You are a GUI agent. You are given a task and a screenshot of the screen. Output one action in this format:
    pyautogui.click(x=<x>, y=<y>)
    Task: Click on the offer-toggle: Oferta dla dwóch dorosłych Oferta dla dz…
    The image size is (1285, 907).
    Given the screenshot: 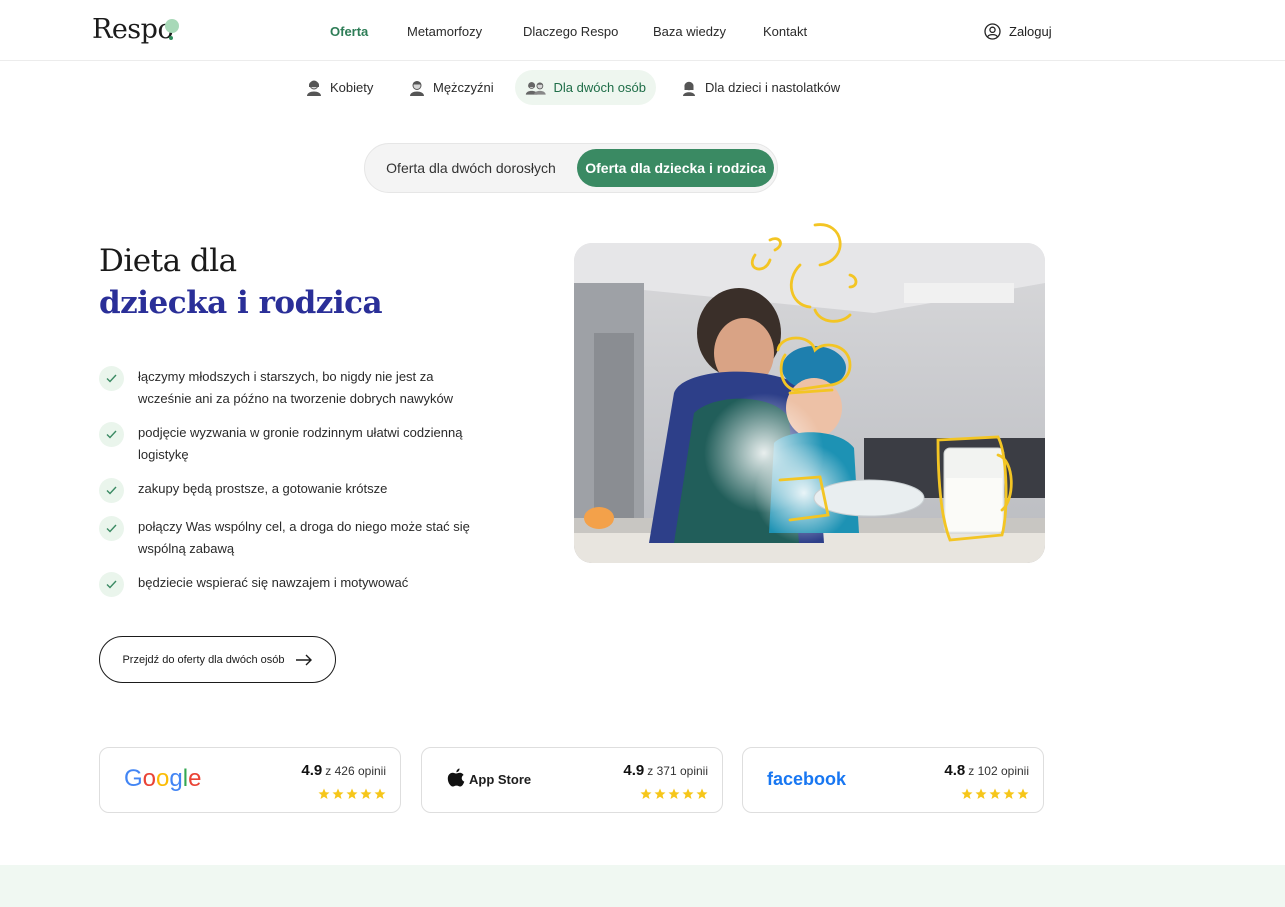 What is the action you would take?
    pyautogui.click(x=571, y=168)
    